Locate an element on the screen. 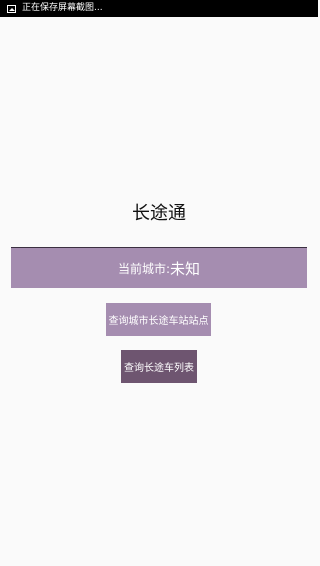 Image resolution: width=320 pixels, height=566 pixels. current-city-value: 未知 is located at coordinates (185, 268).